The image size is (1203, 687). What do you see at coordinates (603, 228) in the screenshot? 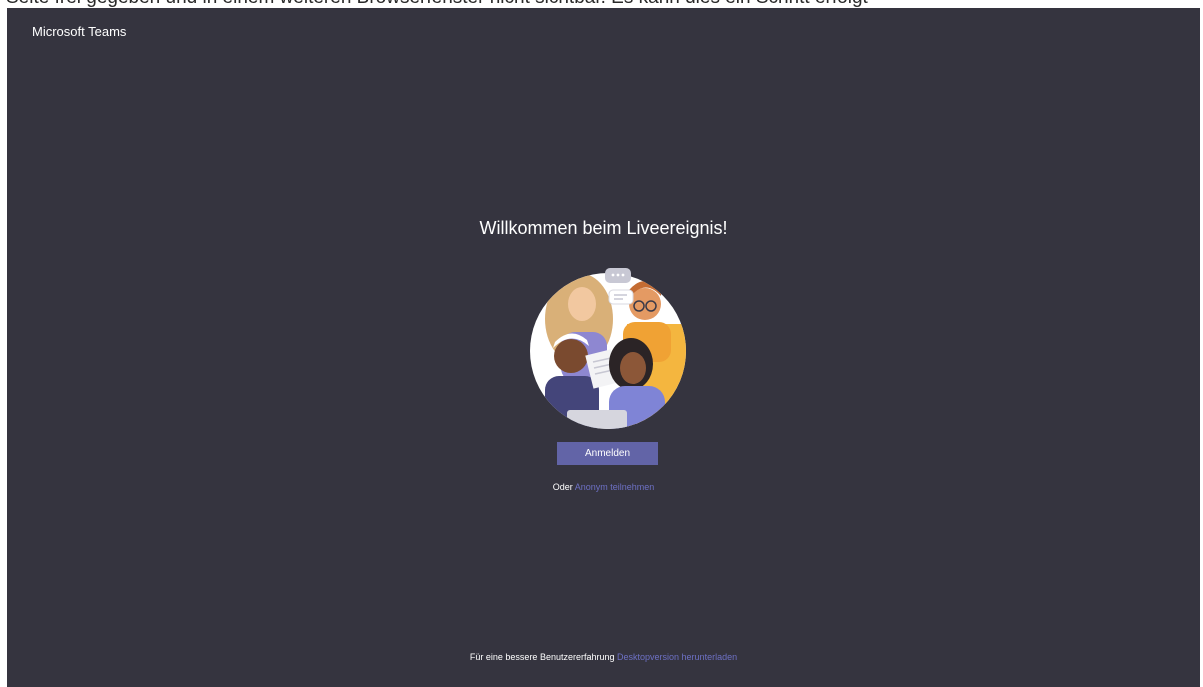
I see `welcome-title: Willkommen beim Liveereignis!` at bounding box center [603, 228].